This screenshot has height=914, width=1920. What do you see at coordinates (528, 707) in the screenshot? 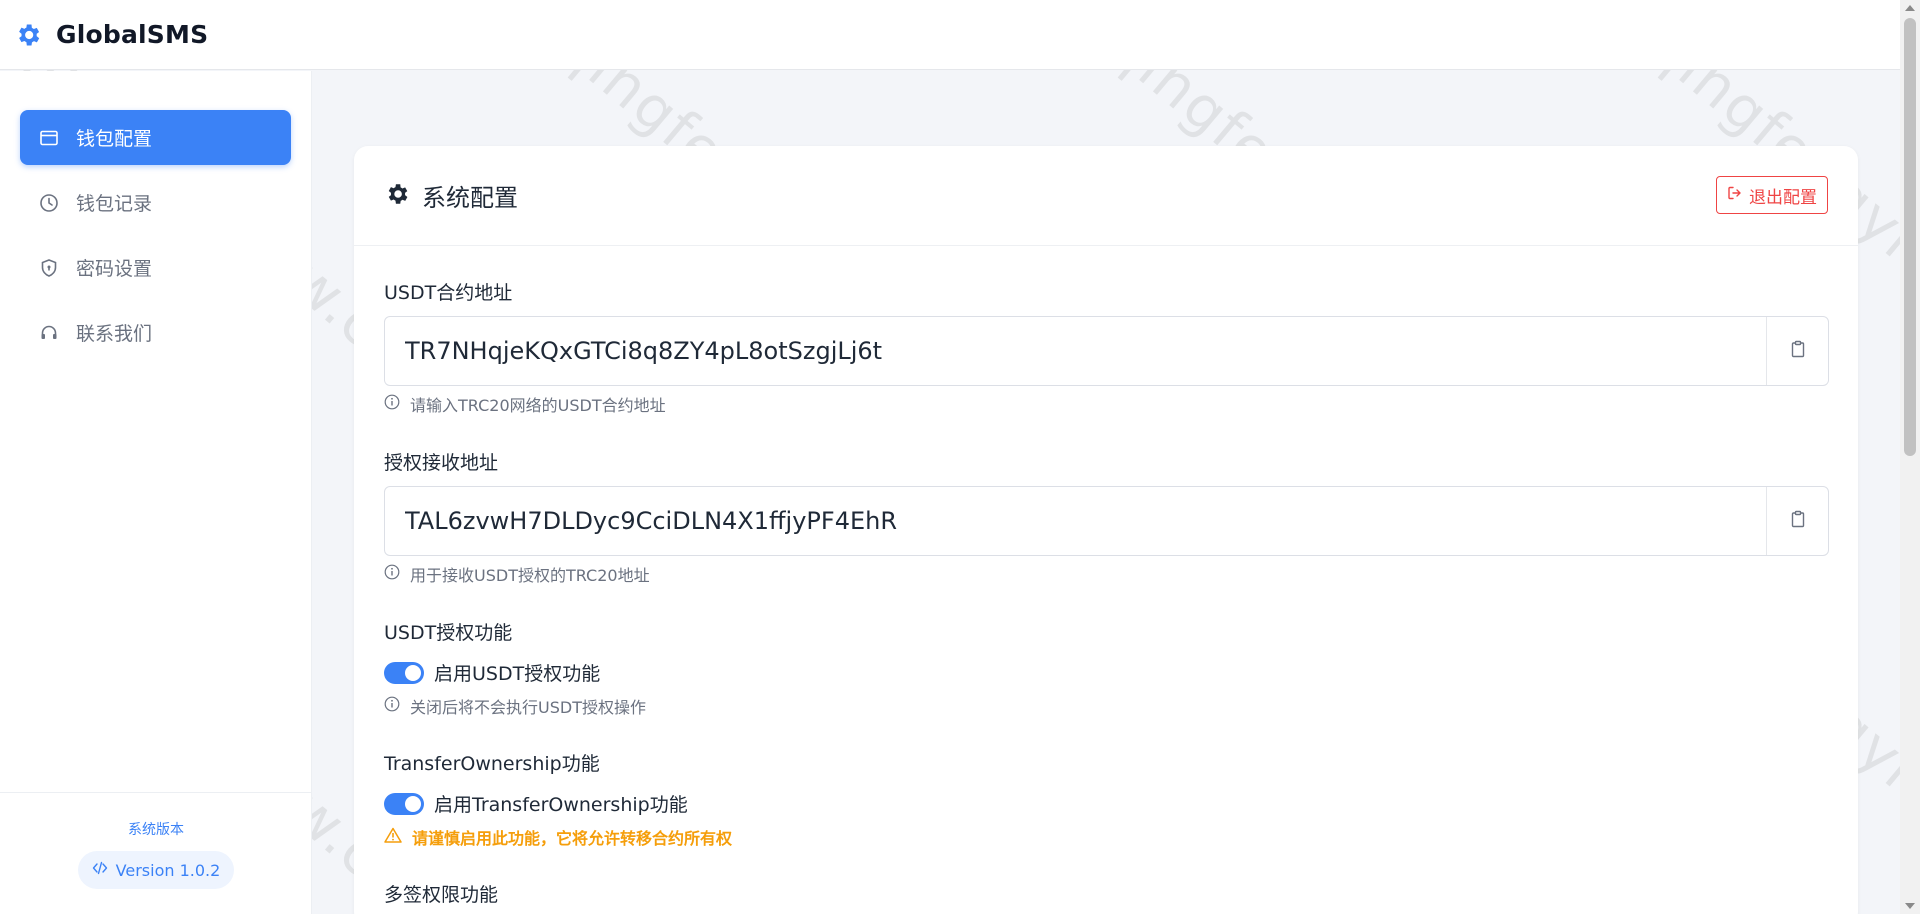
I see `hint-text: 关闭后将不会执行USDT授权操作` at bounding box center [528, 707].